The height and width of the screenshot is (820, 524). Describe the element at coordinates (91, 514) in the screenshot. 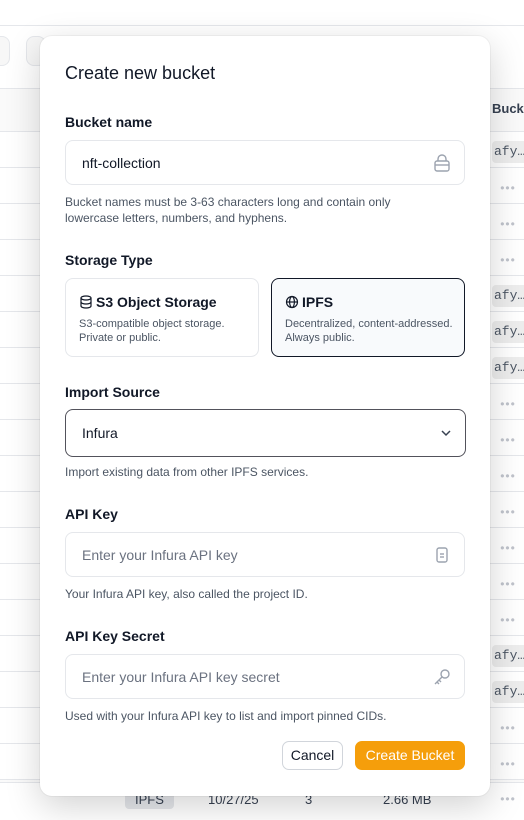

I see `api-key-label: API Key` at that location.